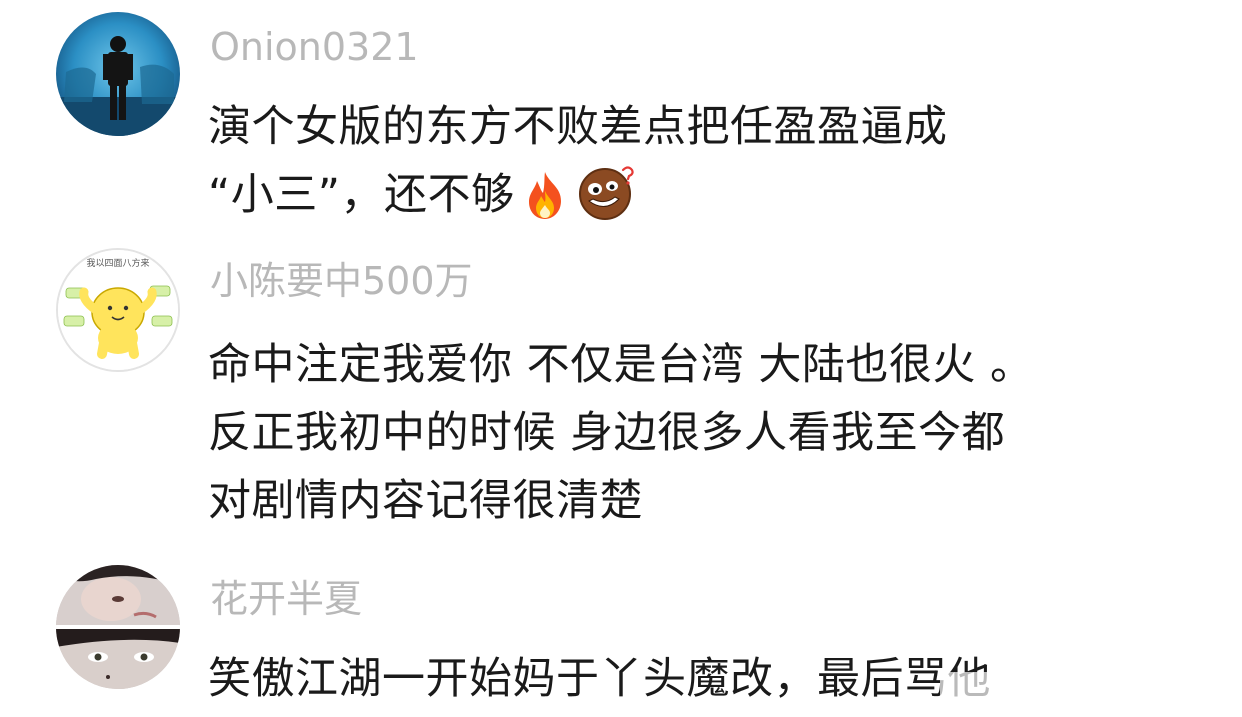 This screenshot has height=717, width=1242. Describe the element at coordinates (621, 365) in the screenshot. I see `comment-line: 命中注定我爱你 不仅是台湾 大陆也很火 。` at that location.